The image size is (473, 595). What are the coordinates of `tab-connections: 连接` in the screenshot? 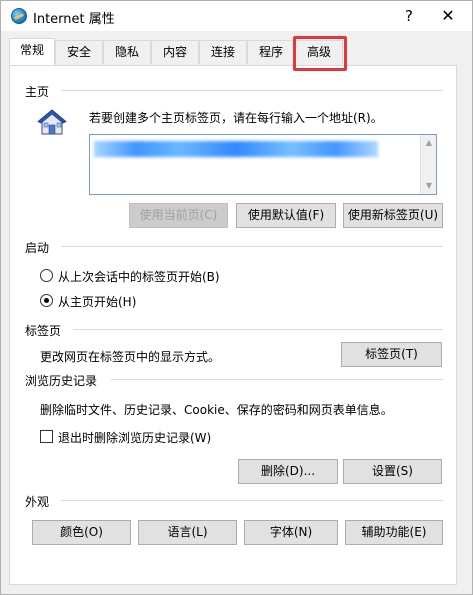 It's located at (223, 52).